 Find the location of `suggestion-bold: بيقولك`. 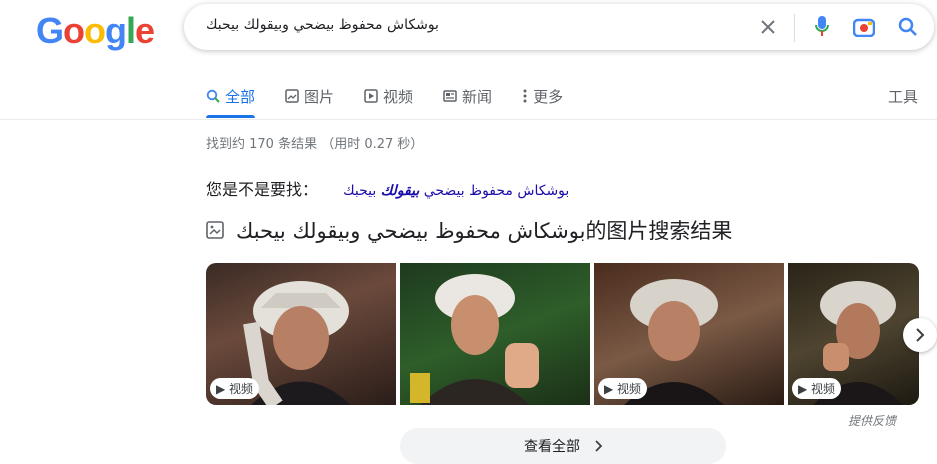

suggestion-bold: بيقولك is located at coordinates (400, 191).